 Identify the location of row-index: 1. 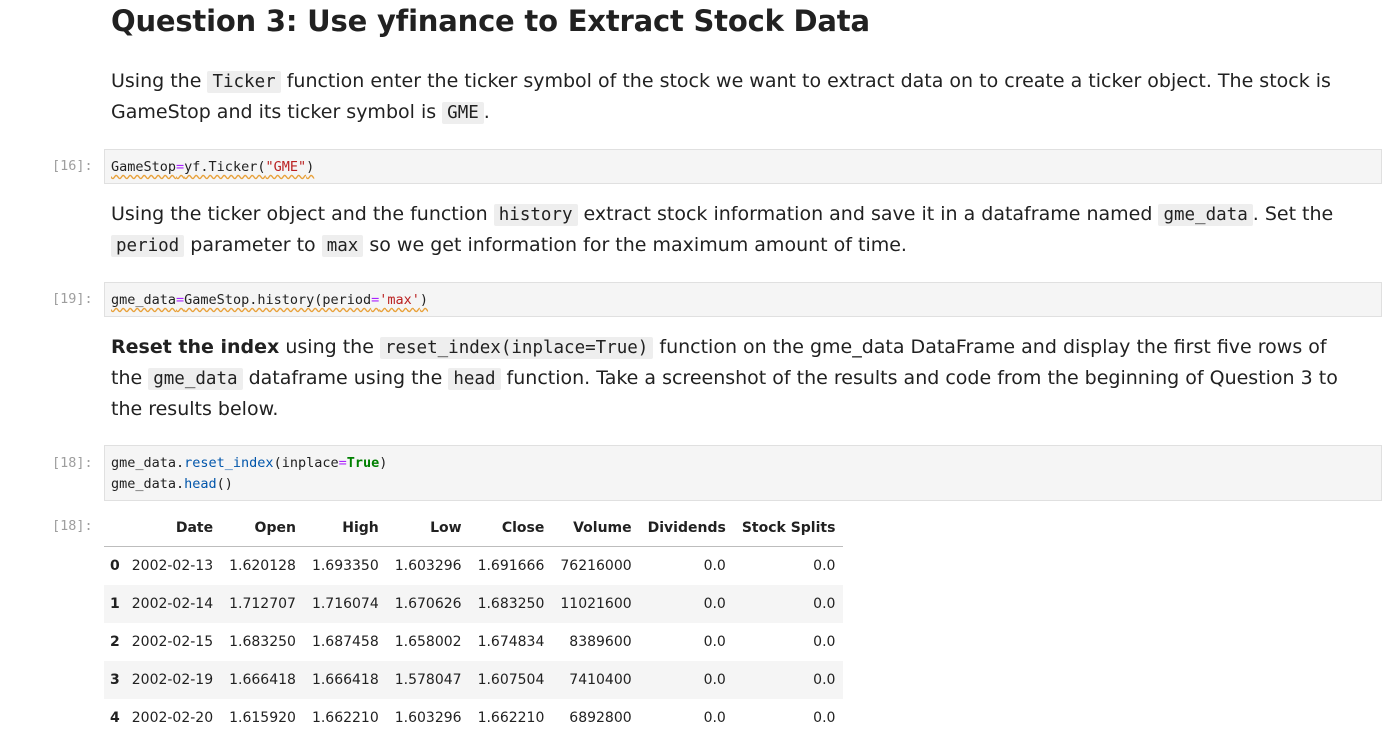
(115, 604).